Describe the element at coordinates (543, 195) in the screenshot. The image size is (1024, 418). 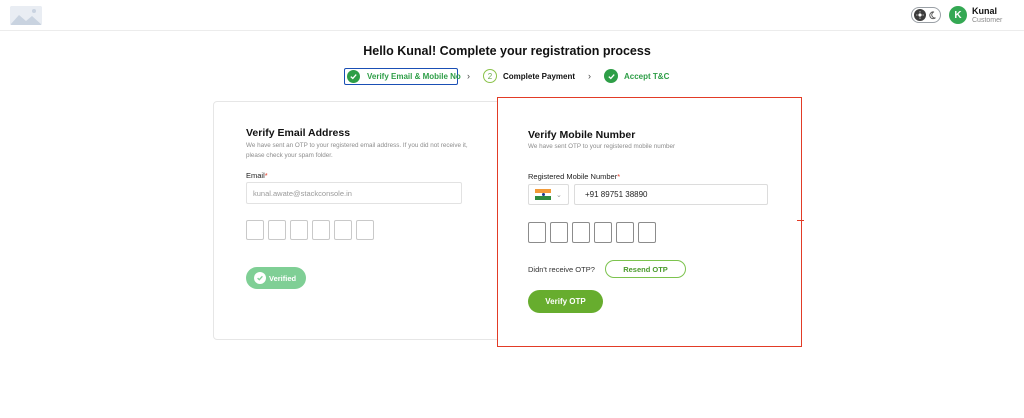
I see `india-flag-icon` at that location.